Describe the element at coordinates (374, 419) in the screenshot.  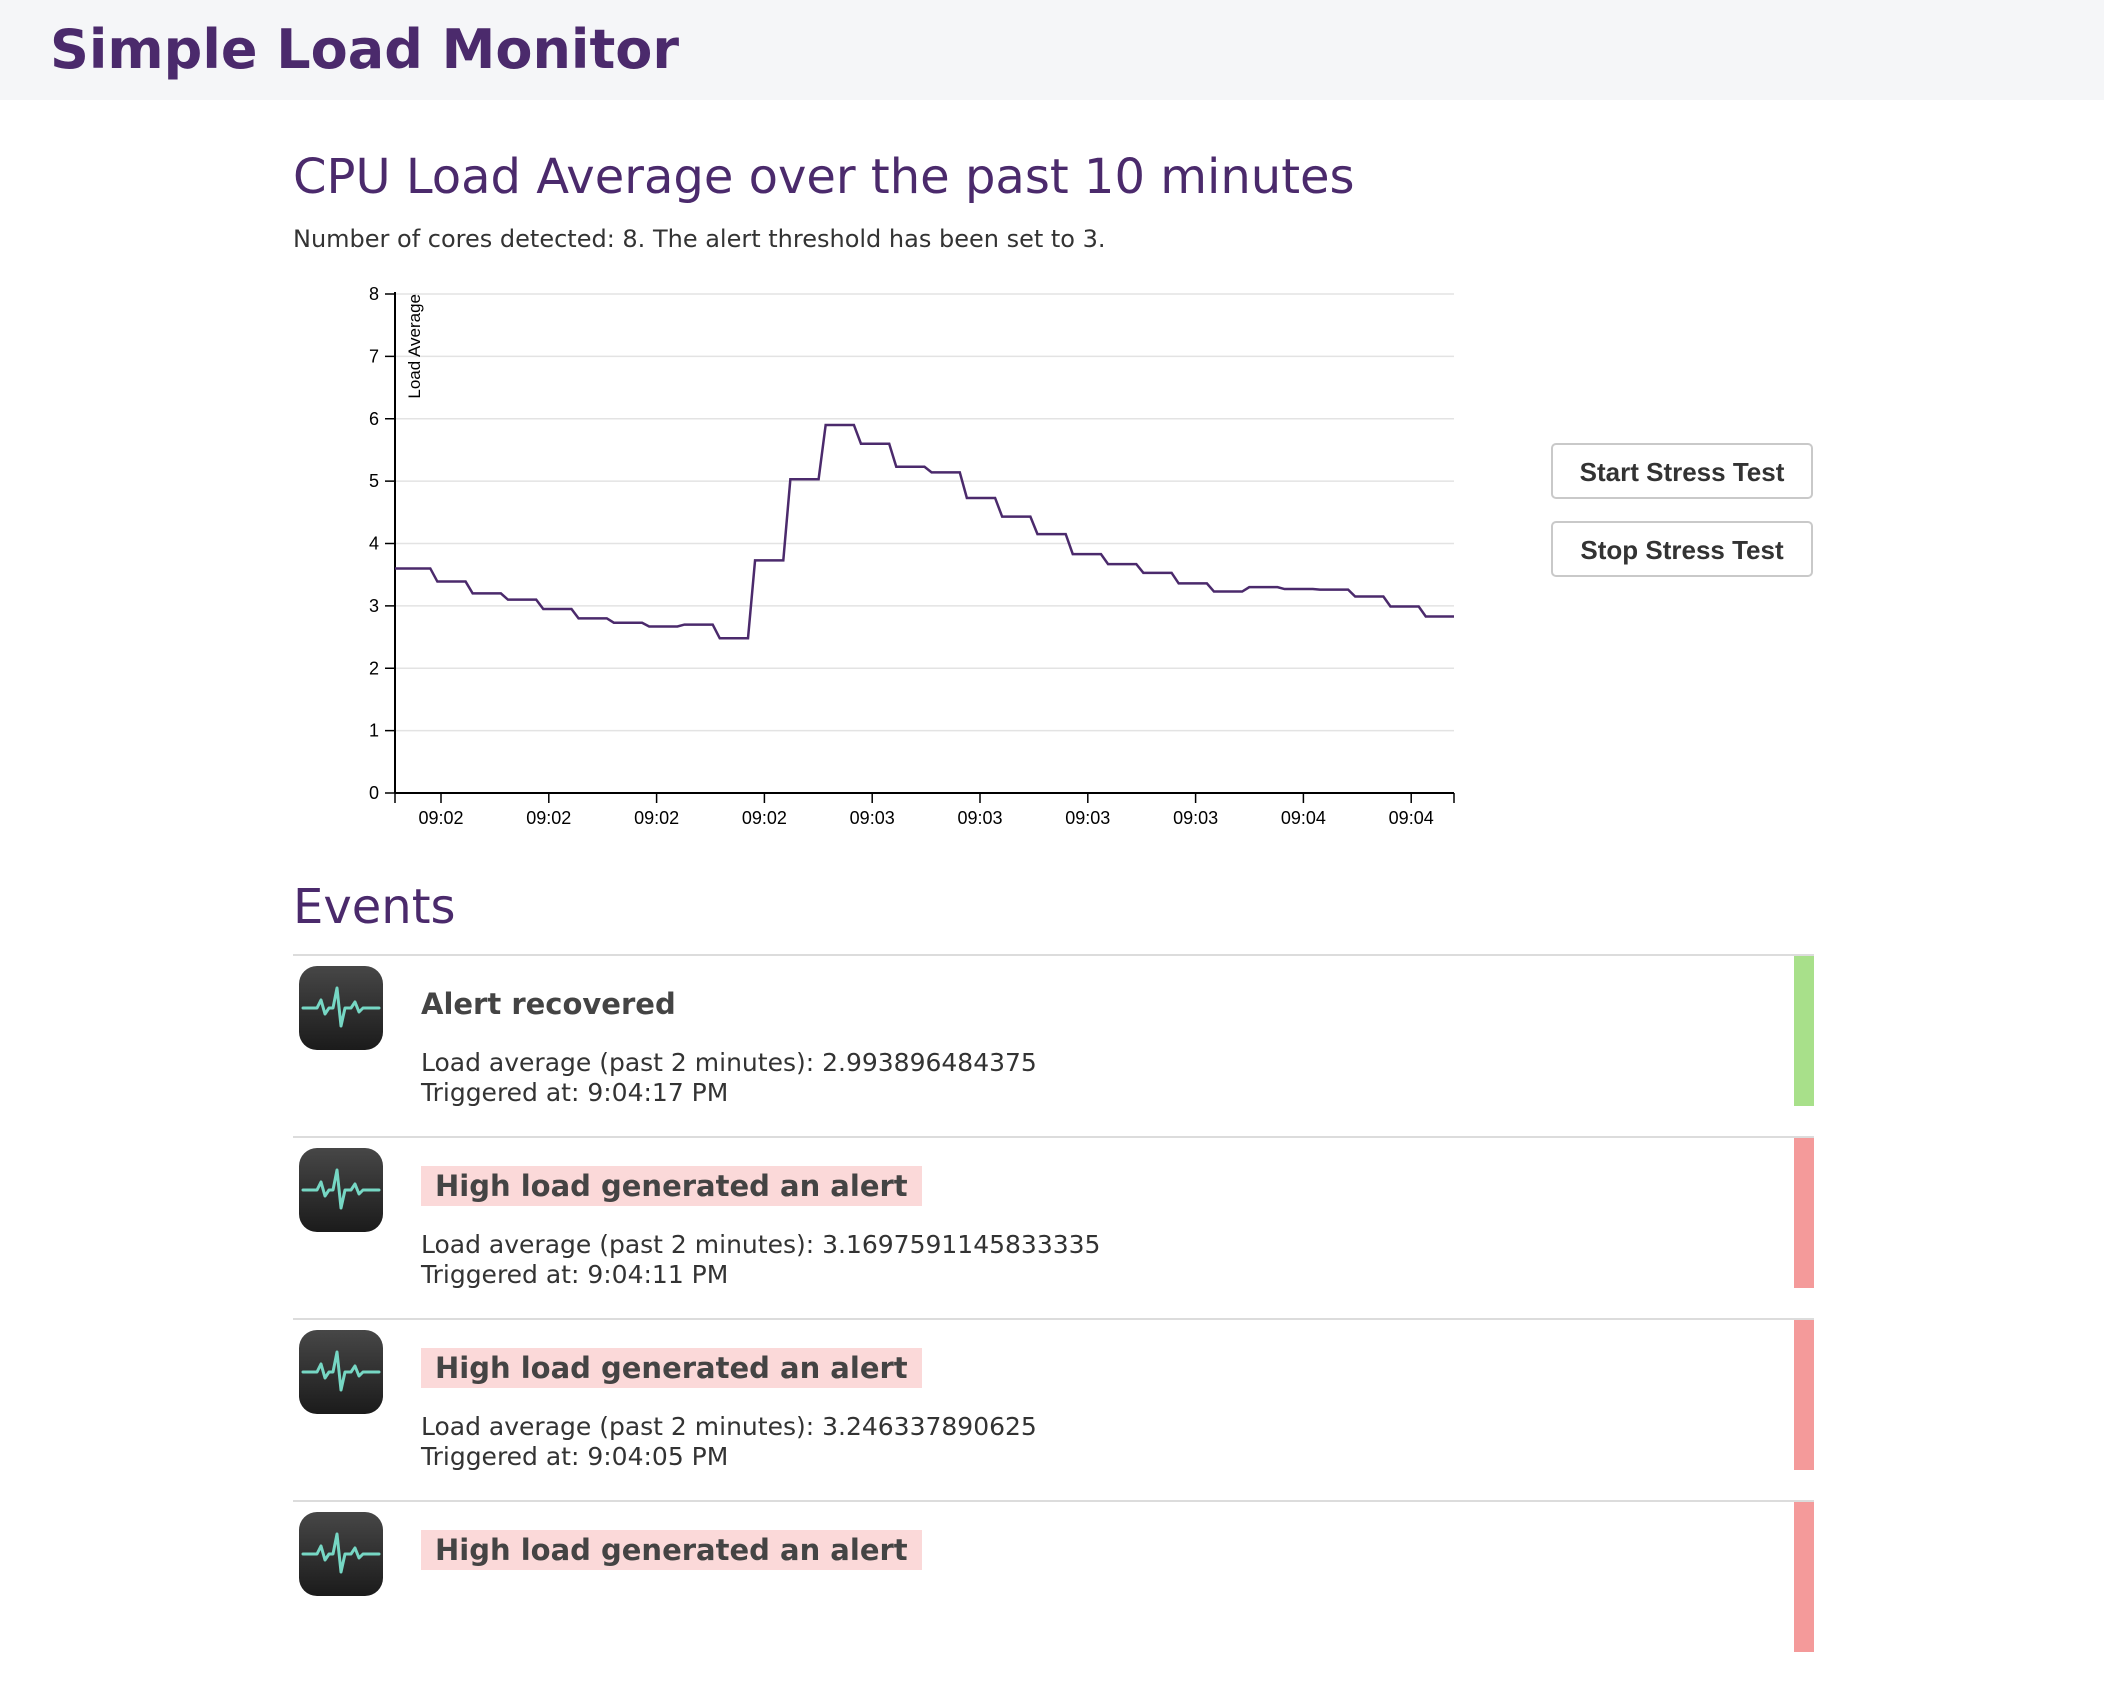
I see `y-tick-label: 6` at that location.